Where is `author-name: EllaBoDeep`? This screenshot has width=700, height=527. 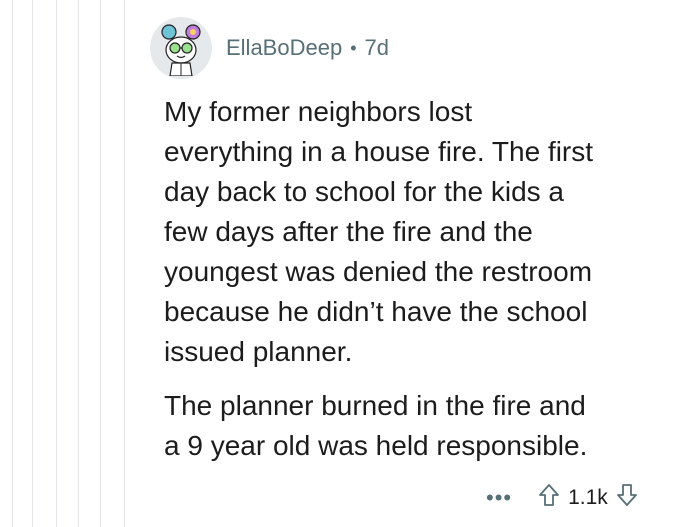
author-name: EllaBoDeep is located at coordinates (284, 48).